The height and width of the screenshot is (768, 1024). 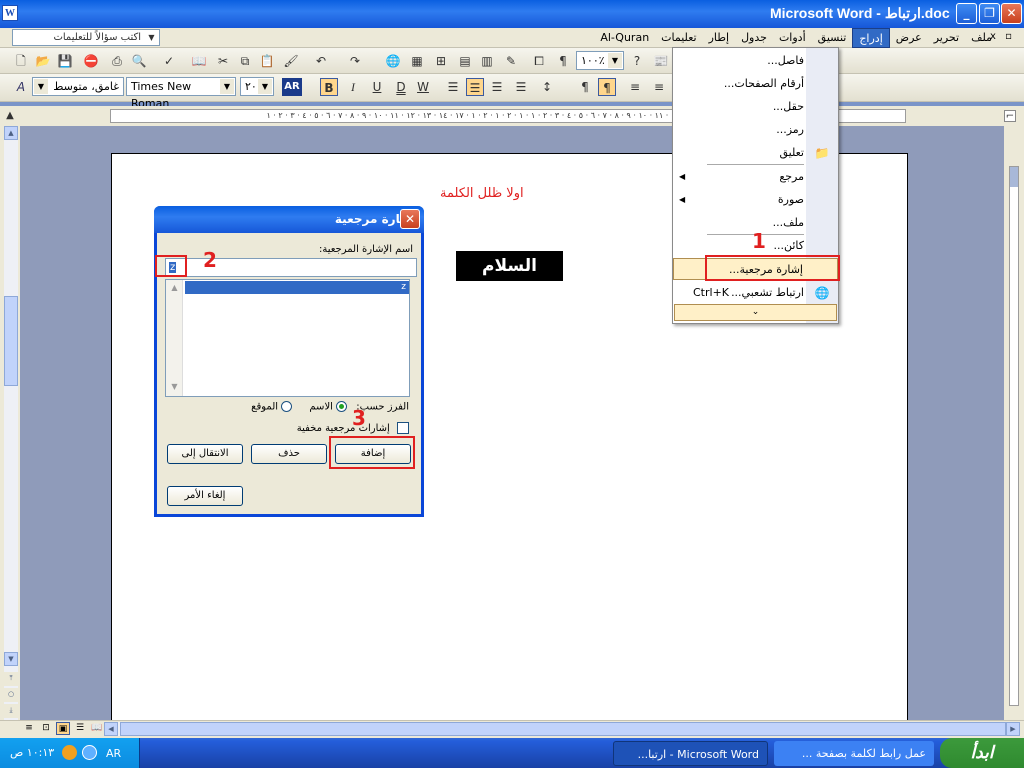 I want to click on scroll-down-arrow-icon: ▼, so click(x=174, y=387).